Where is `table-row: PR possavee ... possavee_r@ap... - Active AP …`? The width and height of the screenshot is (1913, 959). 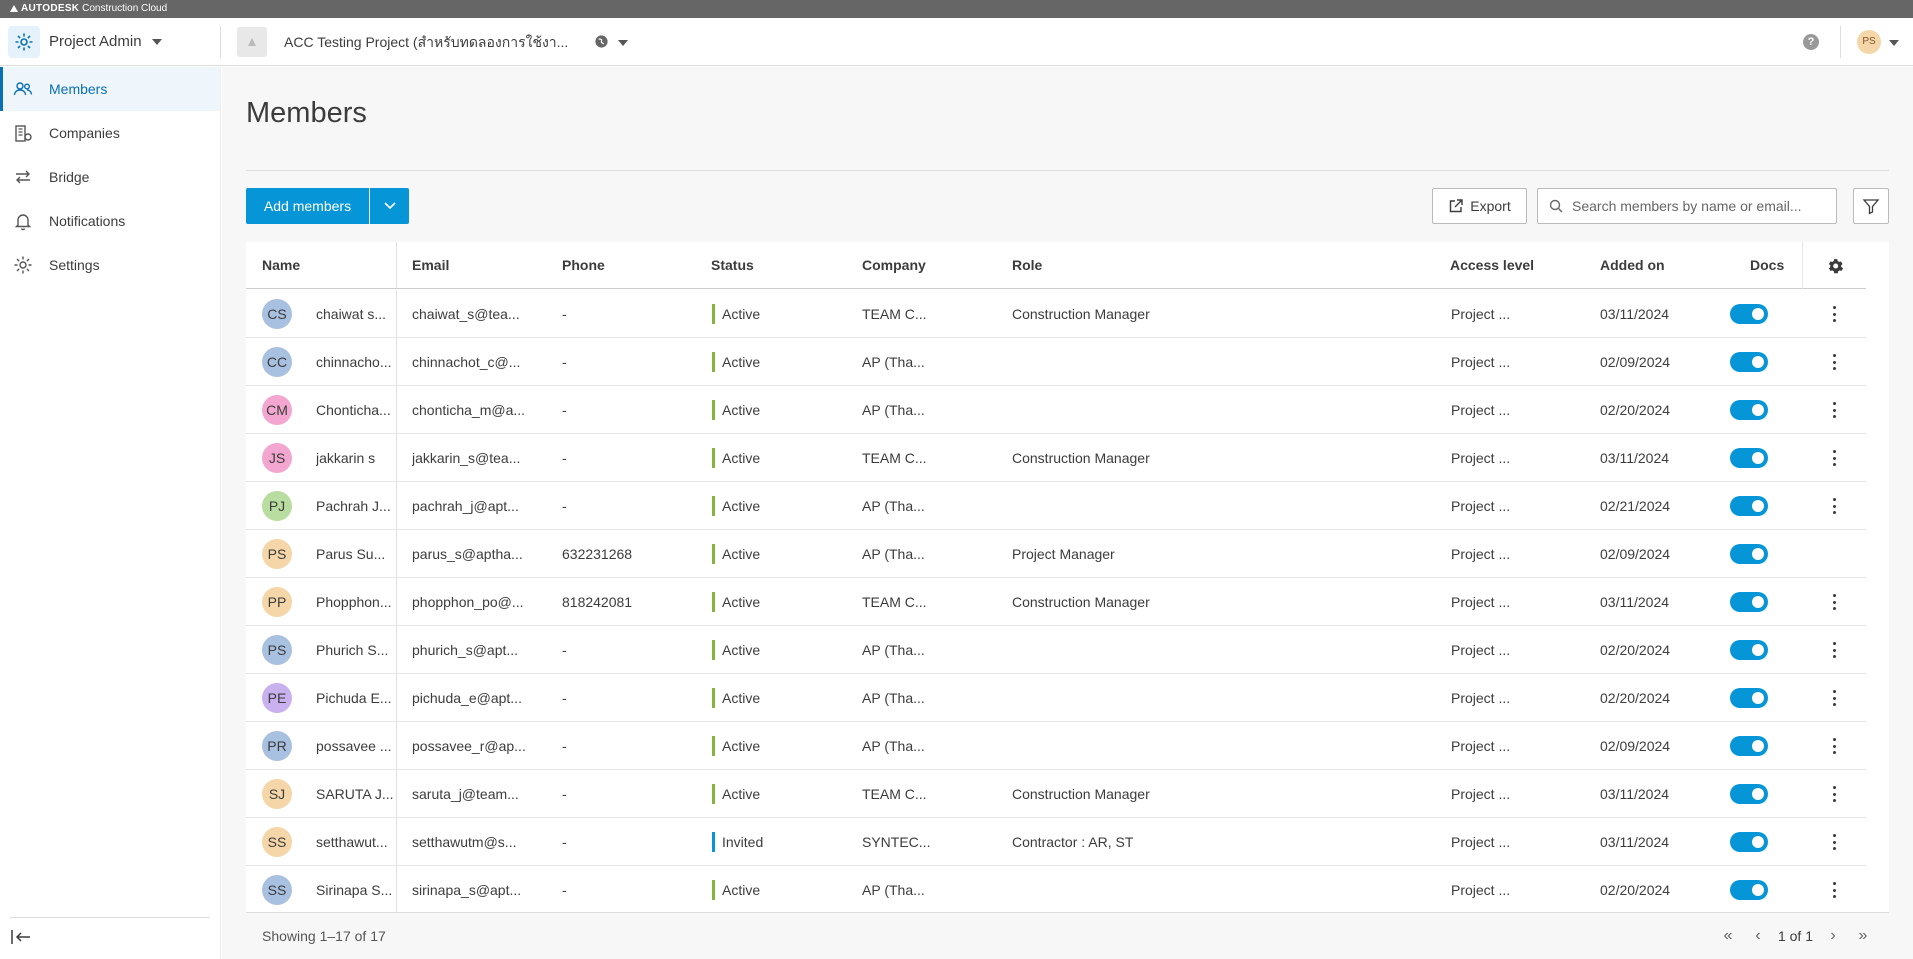 table-row: PR possavee ... possavee_r@ap... - Active AP … is located at coordinates (1056, 746).